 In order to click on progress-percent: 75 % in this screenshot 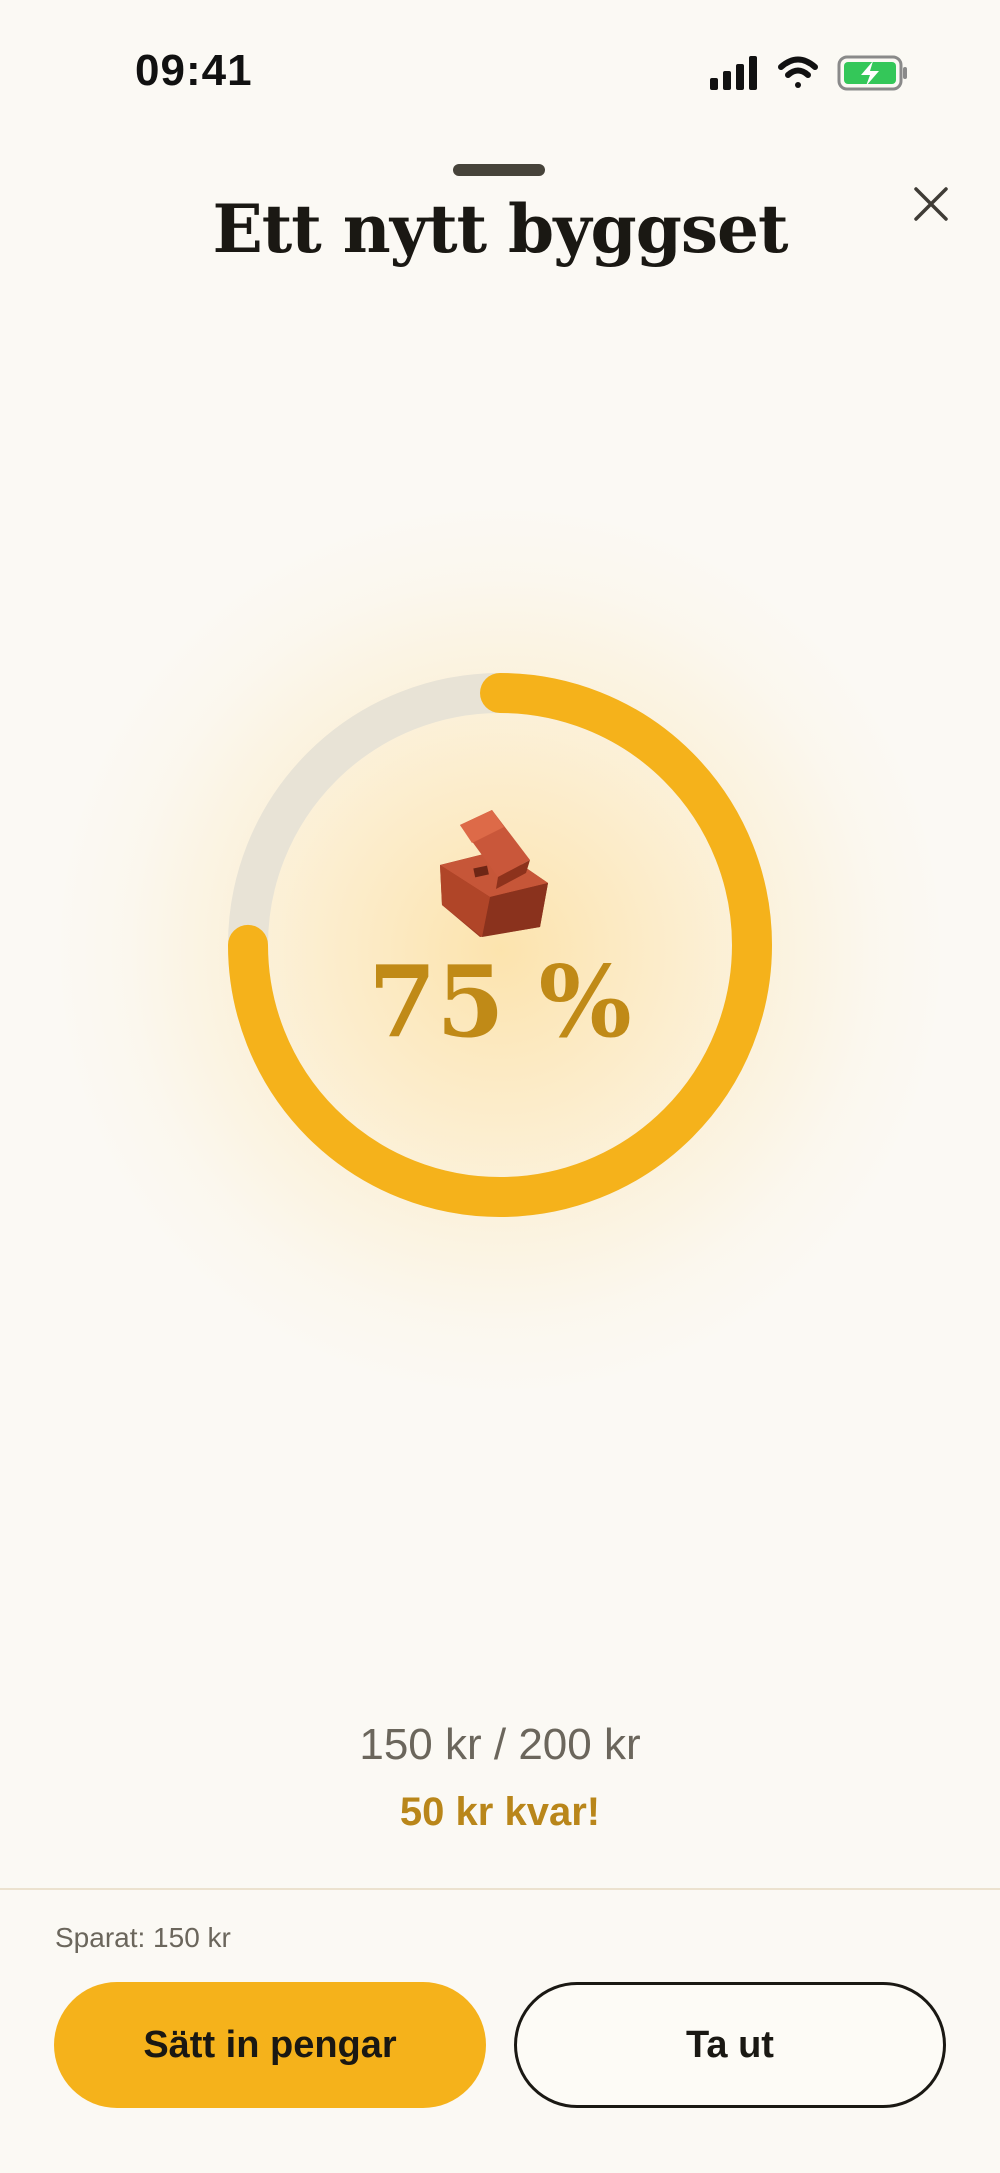, I will do `click(500, 1002)`.